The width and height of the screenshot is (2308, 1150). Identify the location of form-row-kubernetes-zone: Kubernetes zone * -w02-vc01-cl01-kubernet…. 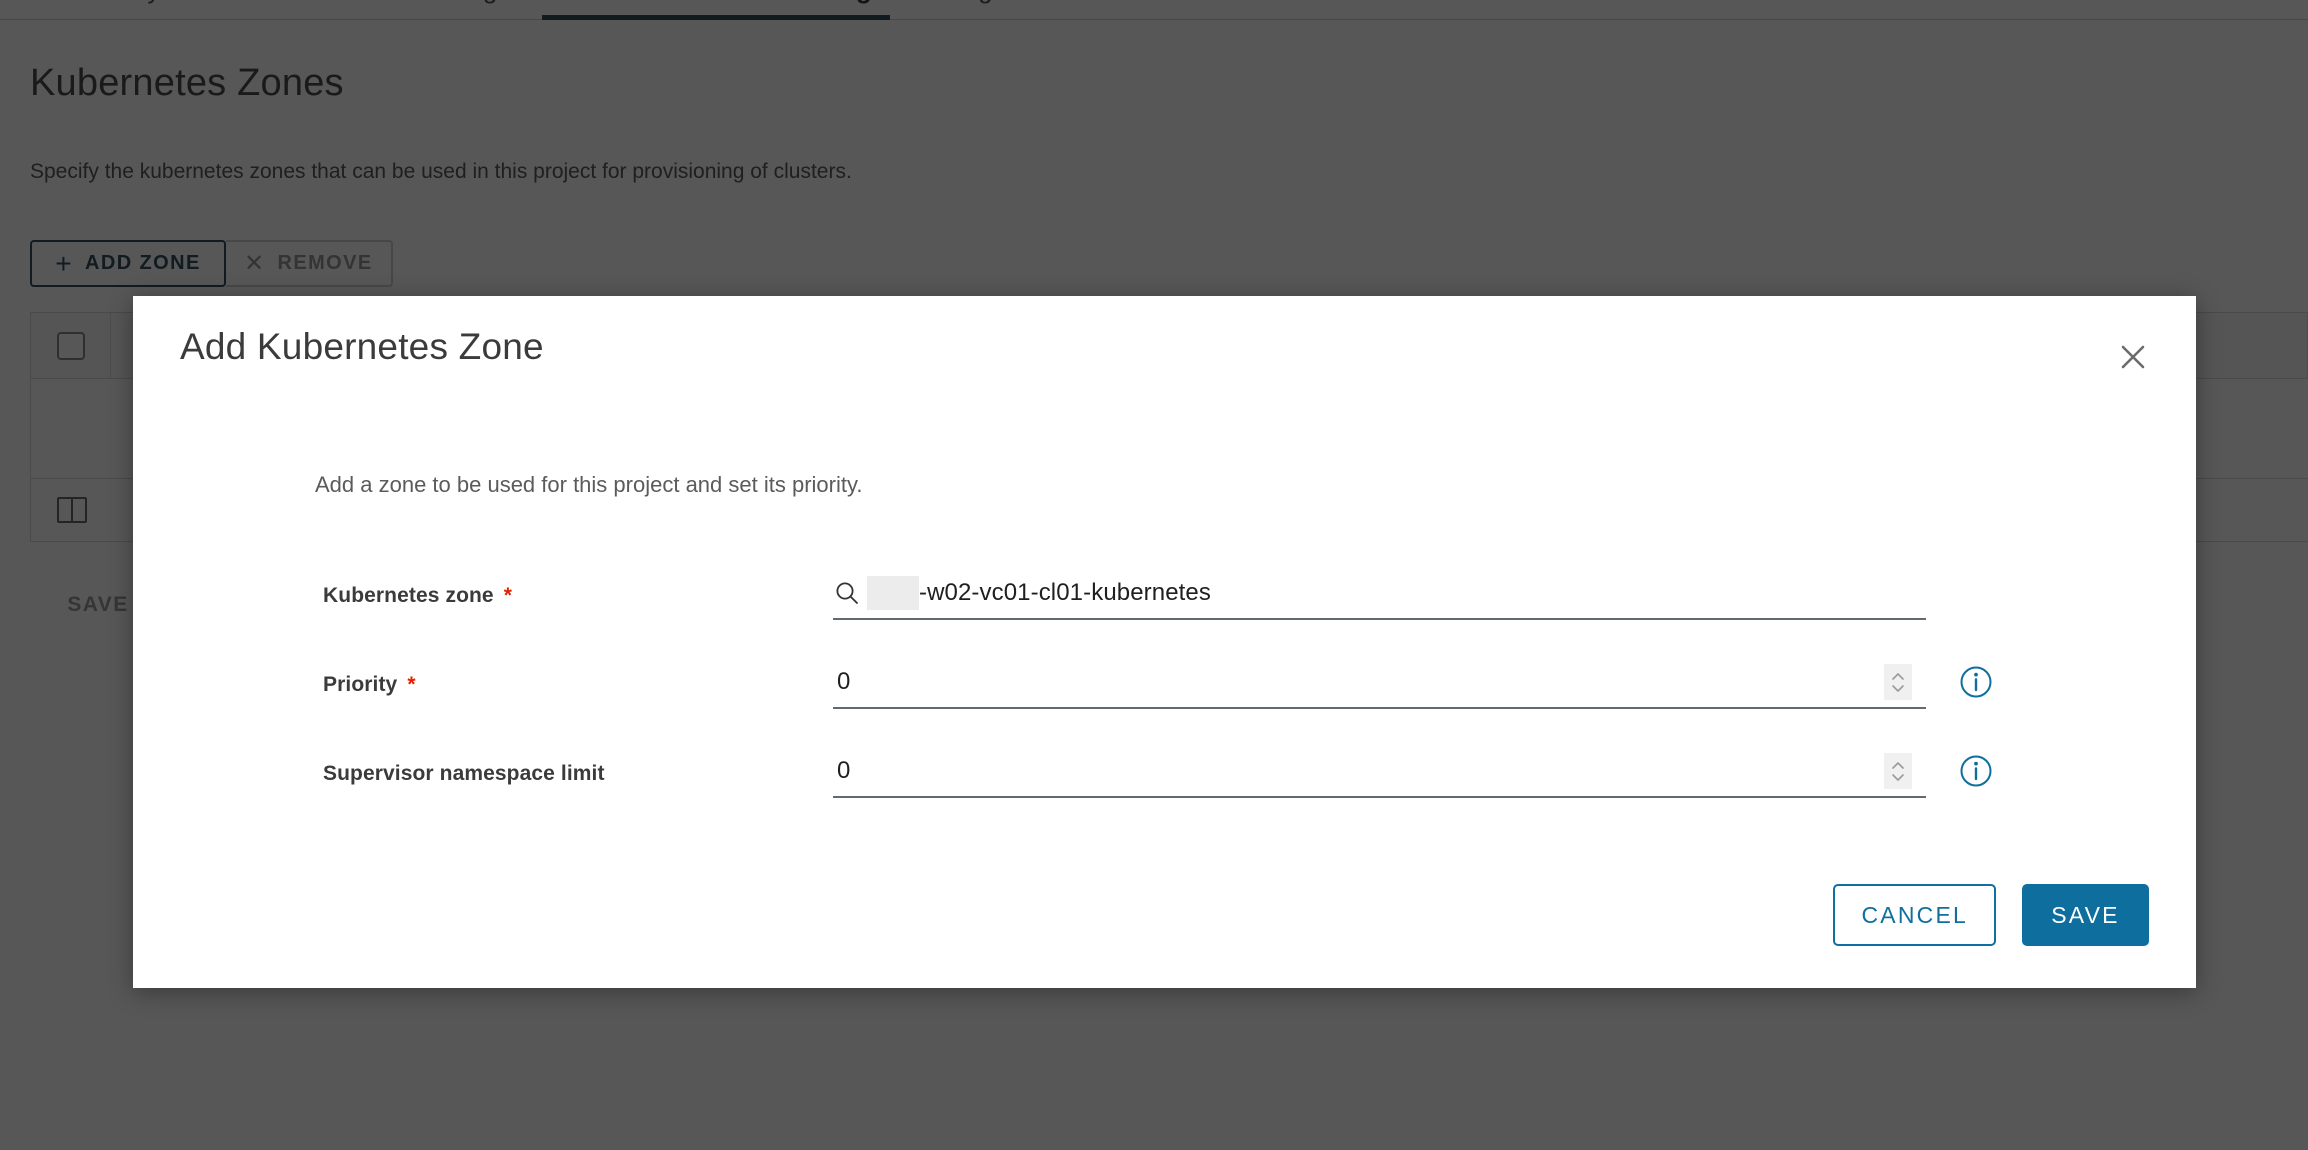
(1164, 612).